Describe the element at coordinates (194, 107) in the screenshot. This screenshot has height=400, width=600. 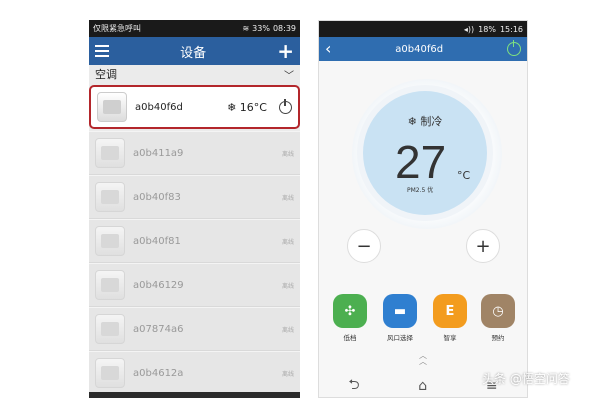
I see `device-item-active: a0b40f6d ❄ 16°C` at that location.